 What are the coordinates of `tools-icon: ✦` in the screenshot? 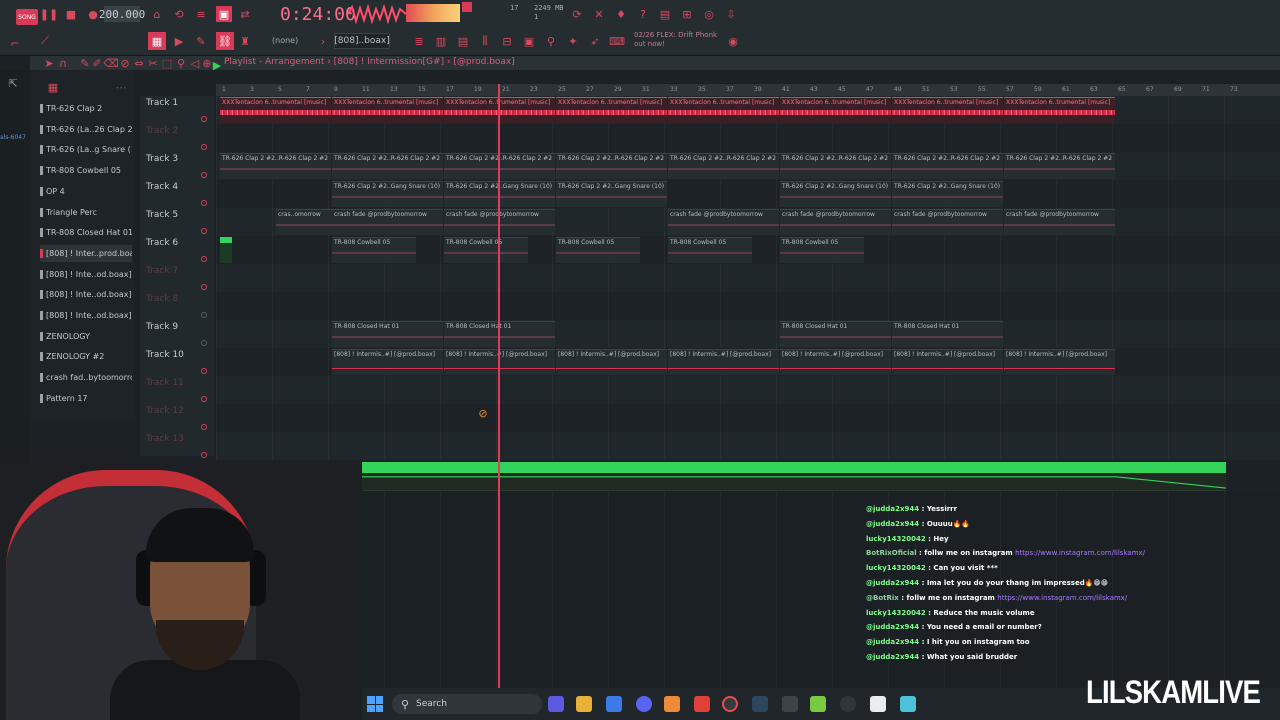 It's located at (573, 41).